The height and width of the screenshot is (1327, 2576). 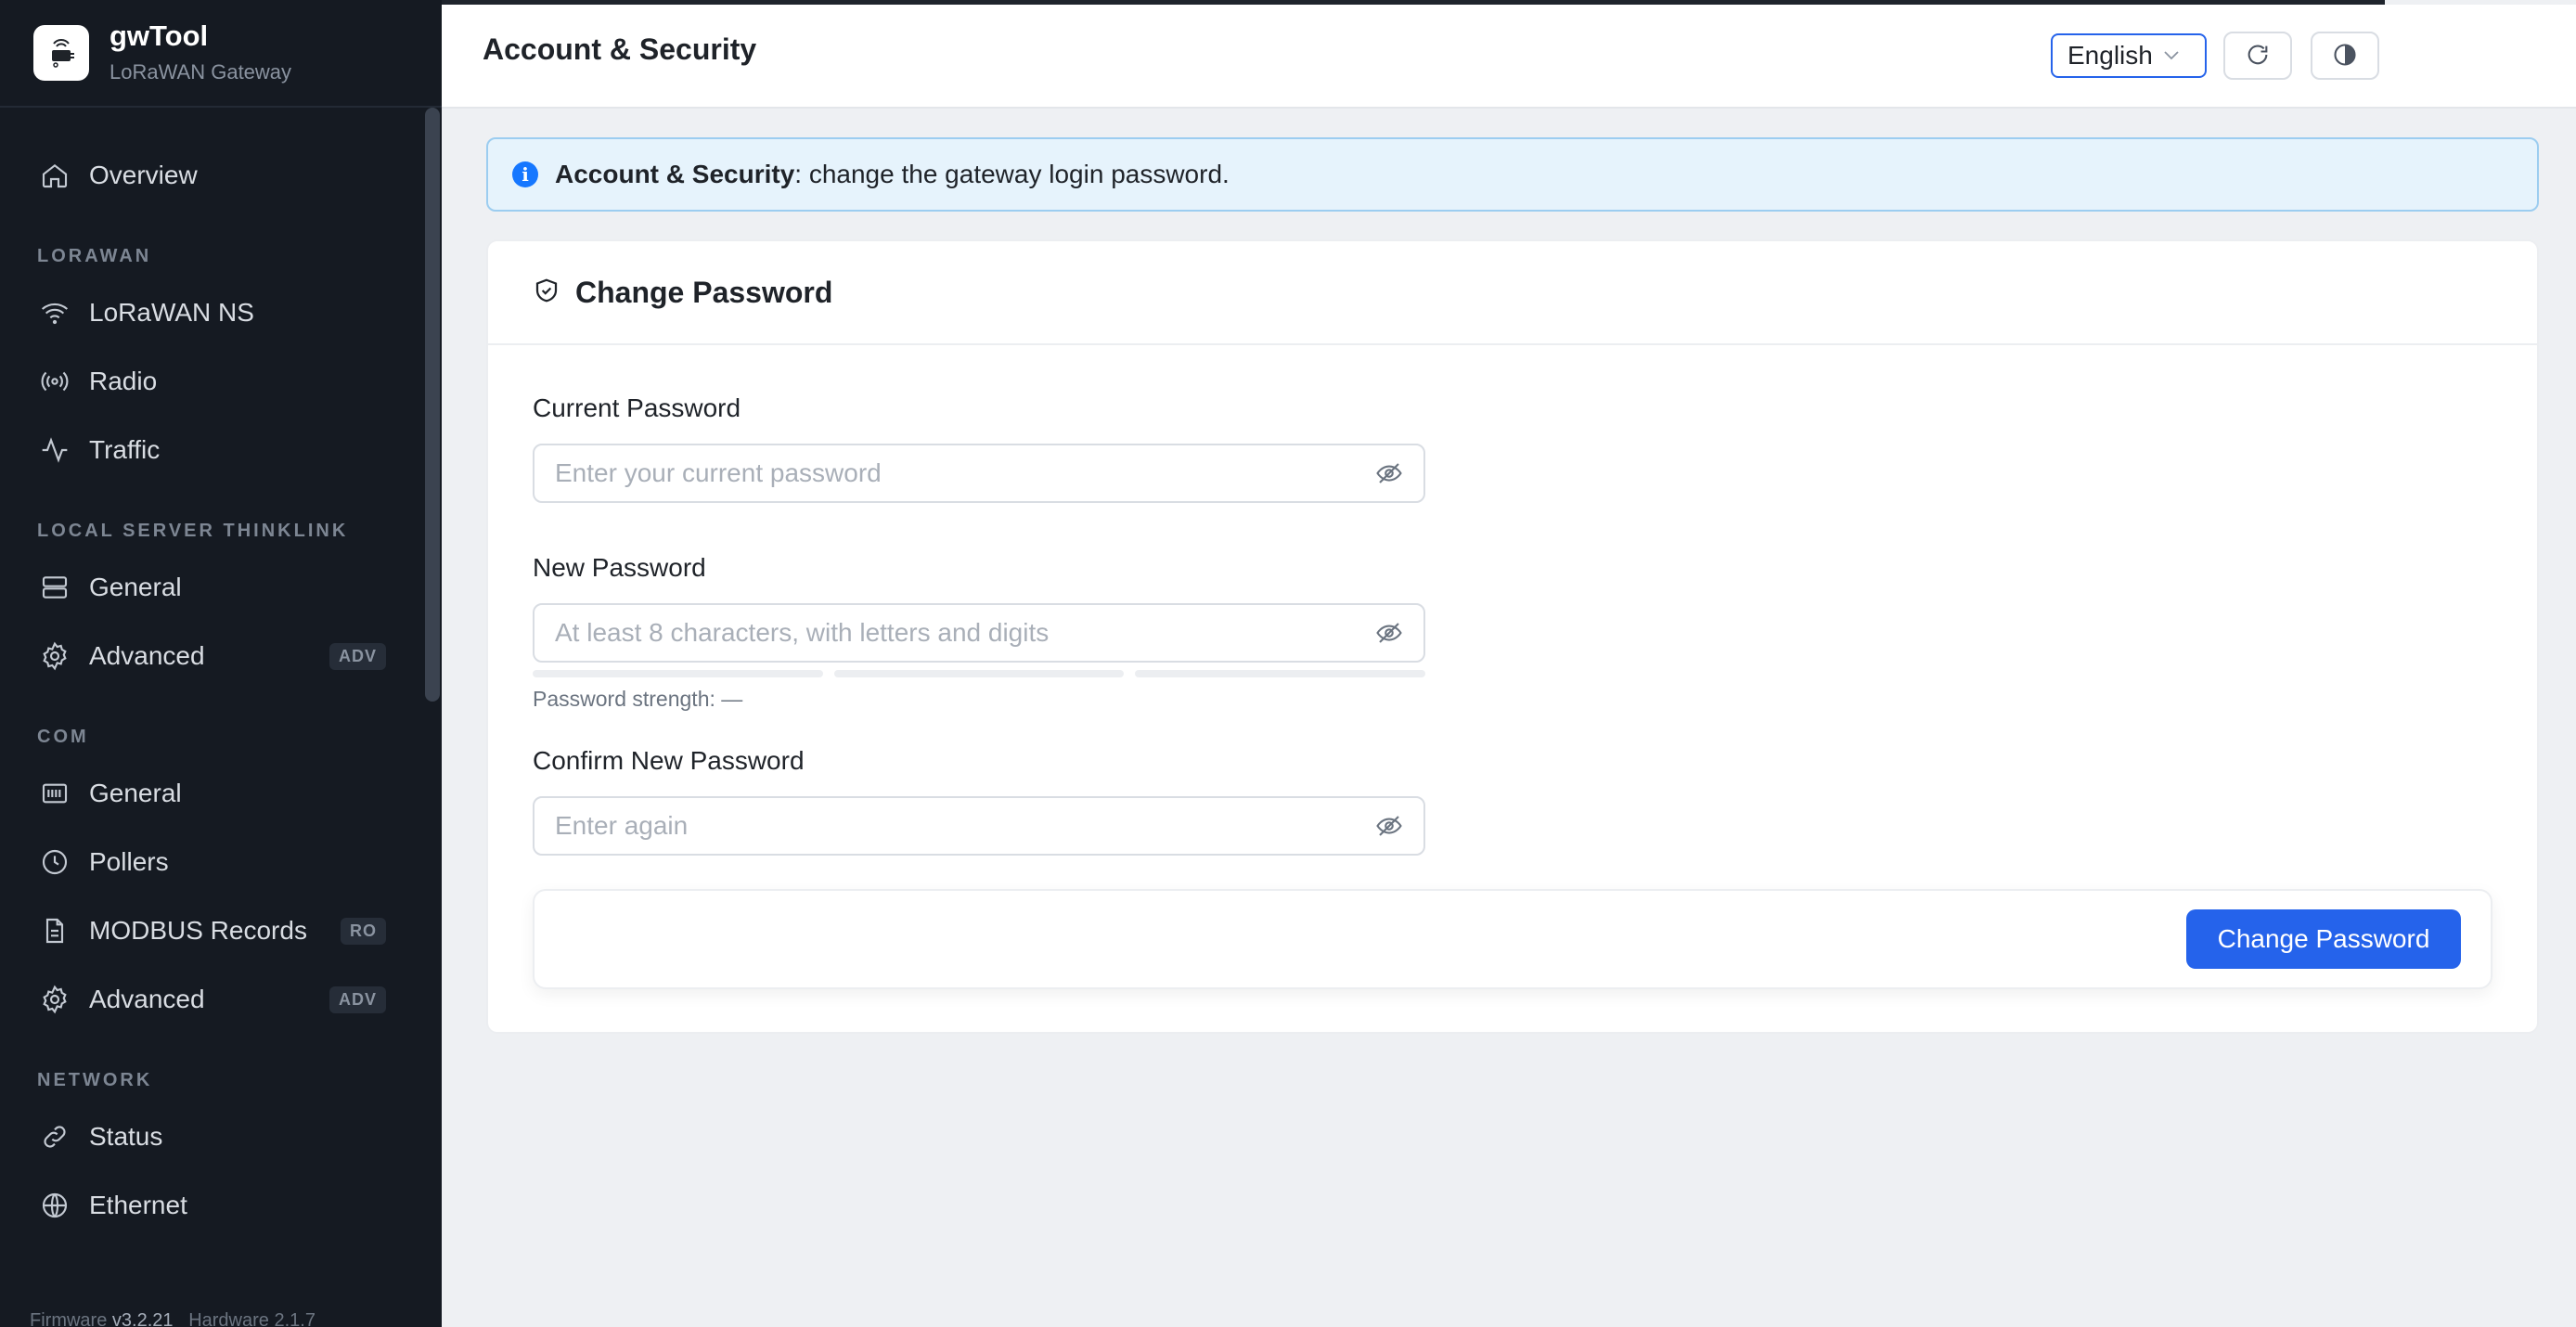 I want to click on serial-port-icon, so click(x=54, y=793).